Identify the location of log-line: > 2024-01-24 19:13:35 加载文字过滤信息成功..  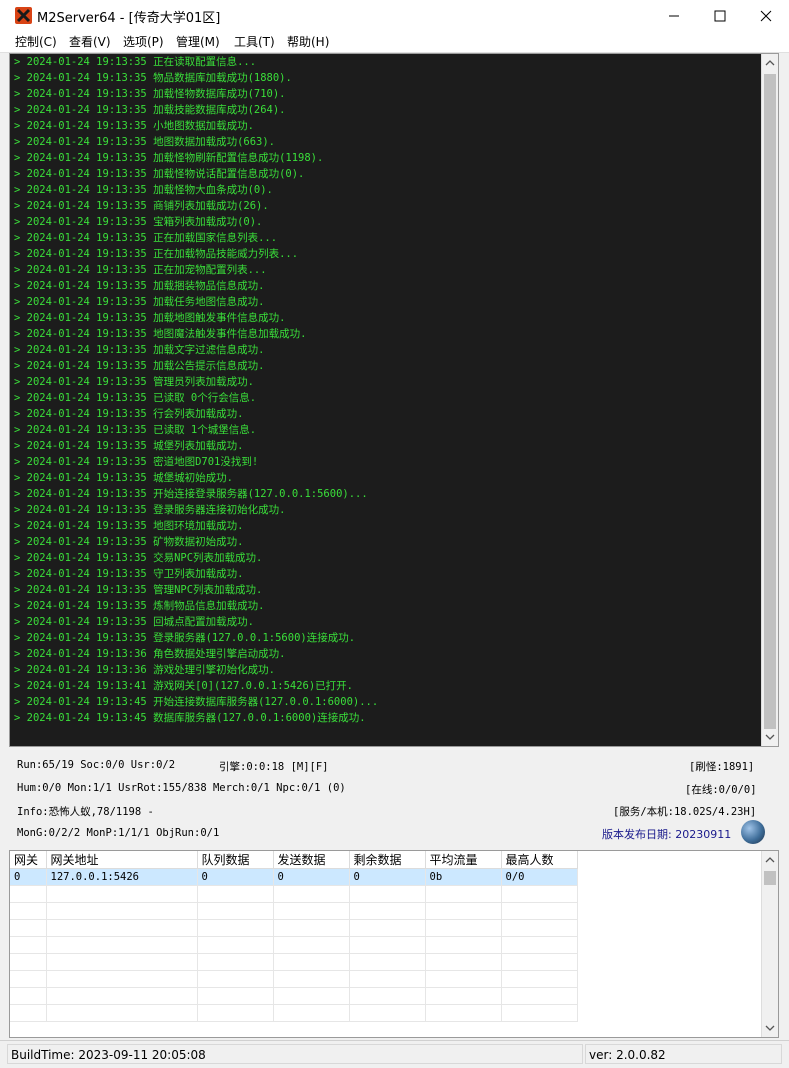
(139, 350).